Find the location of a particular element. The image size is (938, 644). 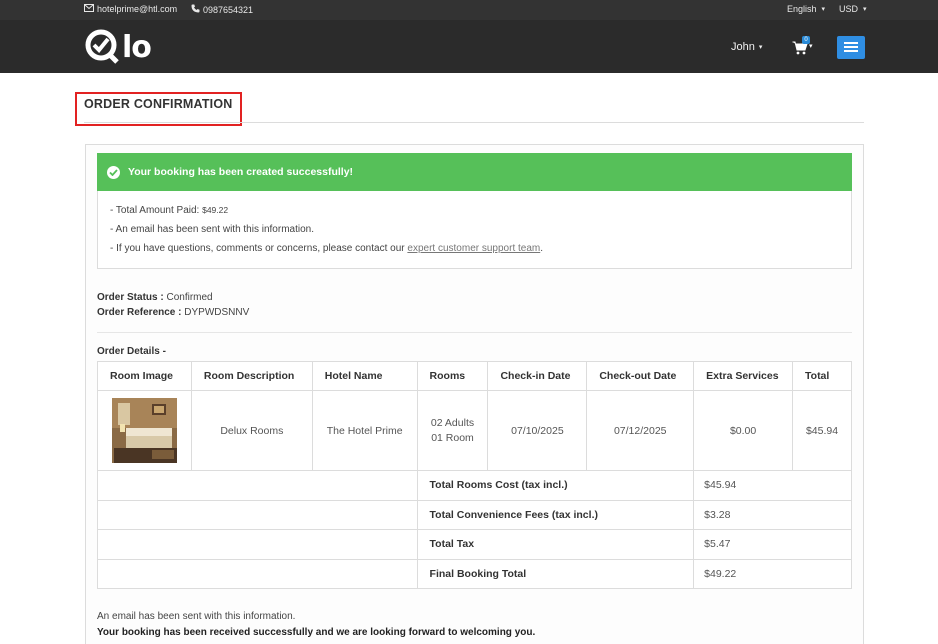

user-menu: John ▾ is located at coordinates (746, 47).